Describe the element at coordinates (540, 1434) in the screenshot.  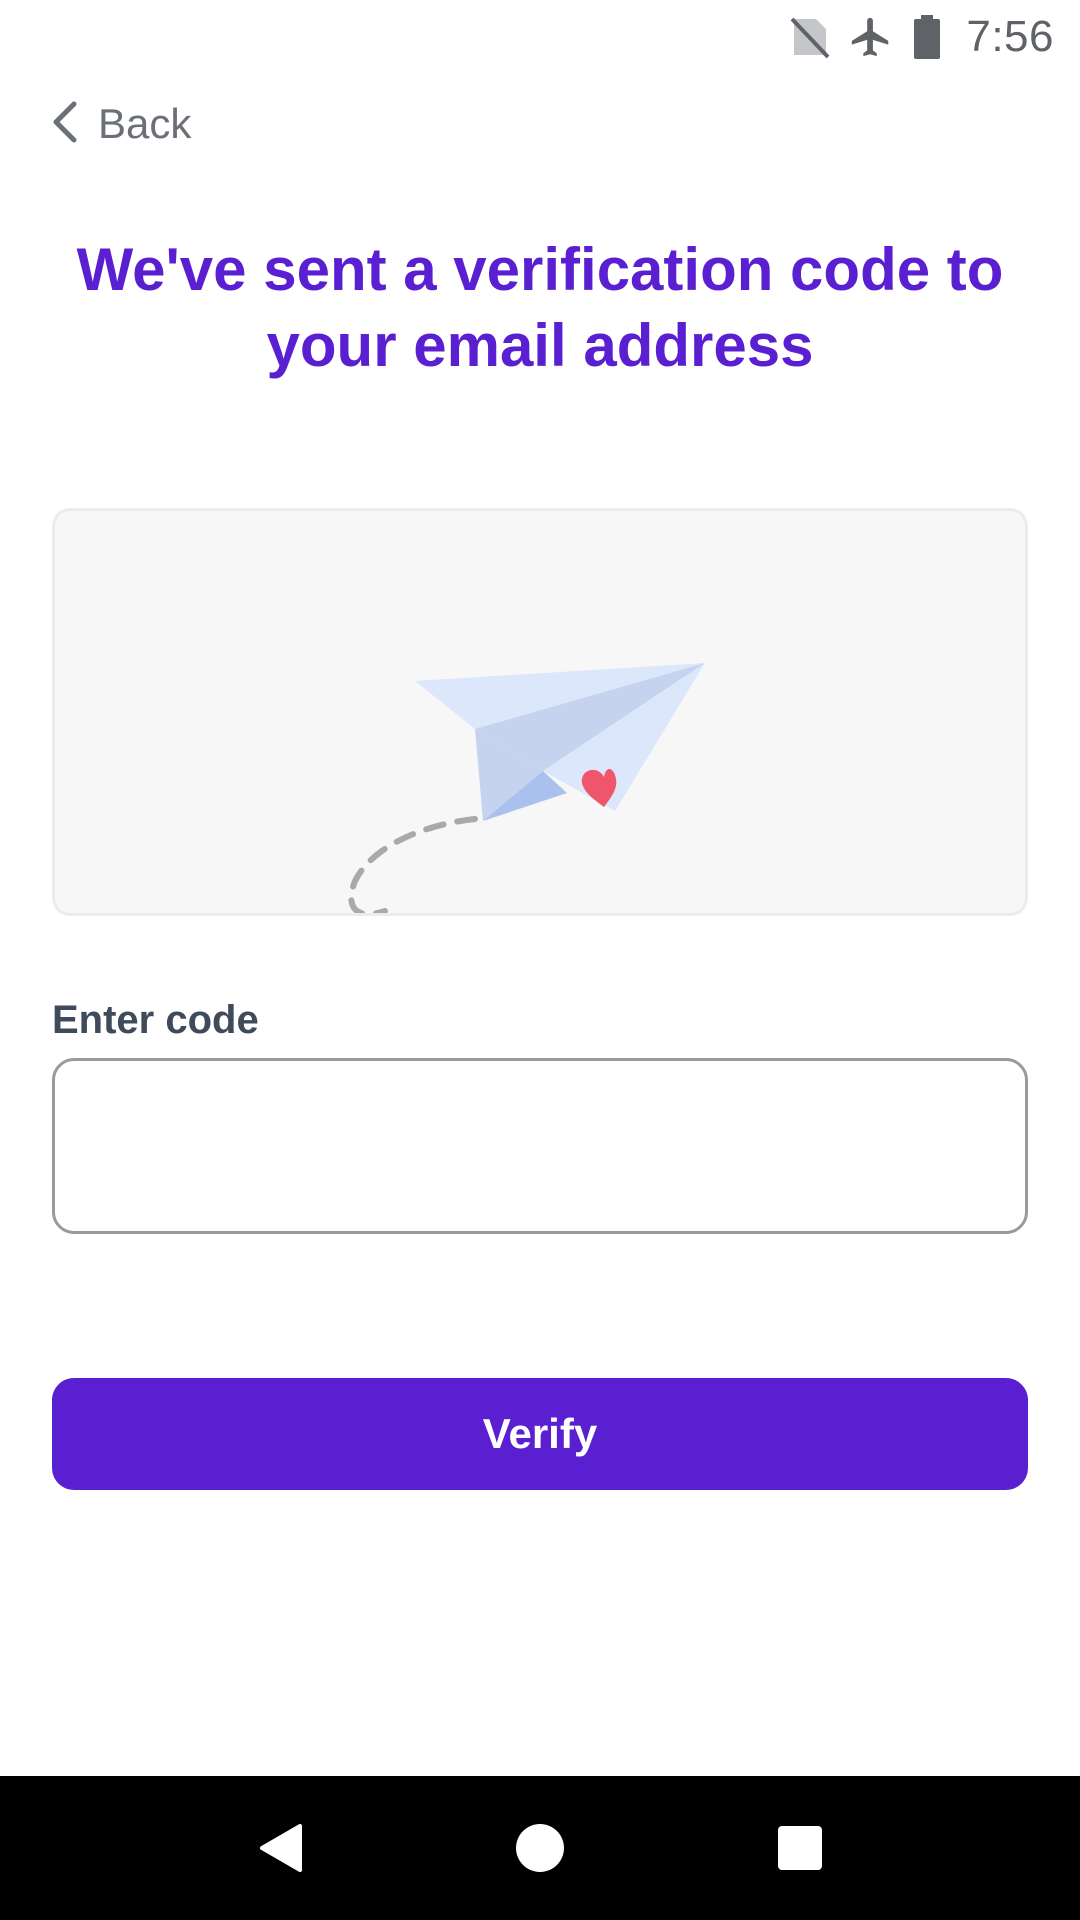
I see `verify-button: Verify` at that location.